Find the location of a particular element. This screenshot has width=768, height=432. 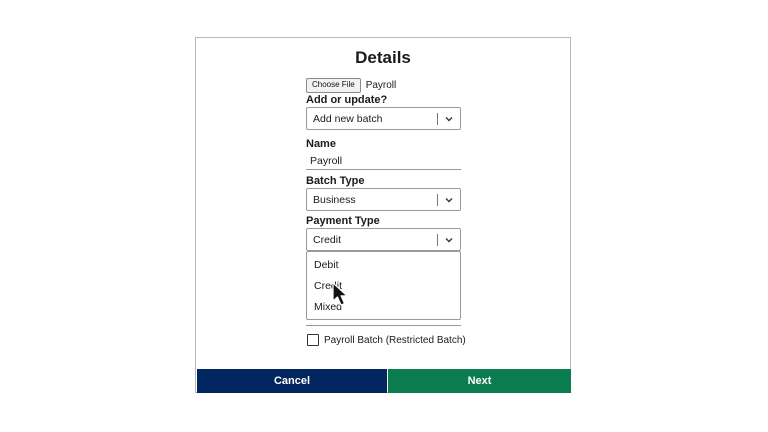

payment-type-label: Payment Type is located at coordinates (343, 221).